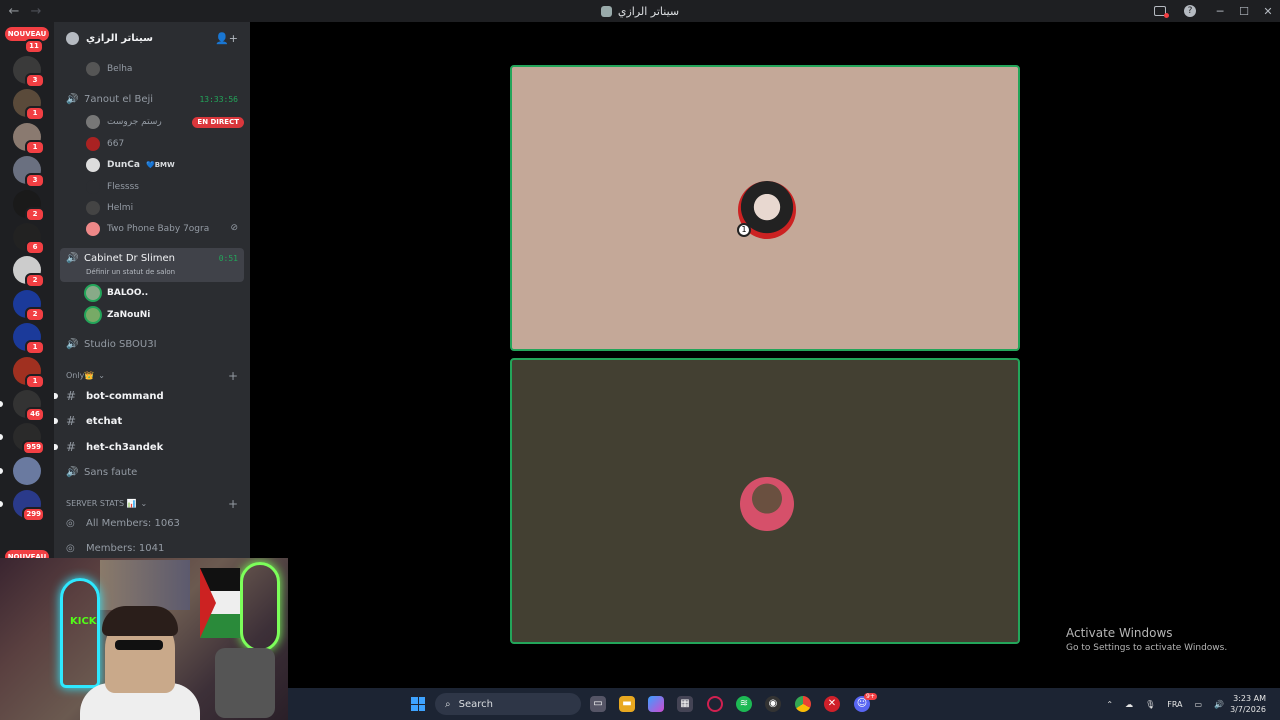 This screenshot has width=1280, height=720. What do you see at coordinates (139, 645) in the screenshot?
I see `sunglasses` at bounding box center [139, 645].